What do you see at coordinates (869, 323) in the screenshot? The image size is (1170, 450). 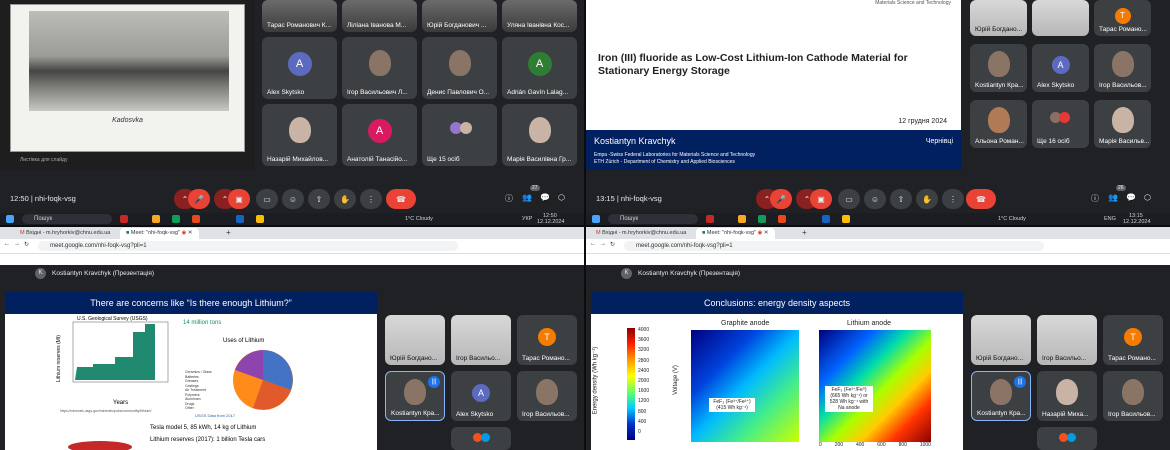 I see `lithium-title: Lithium anode` at bounding box center [869, 323].